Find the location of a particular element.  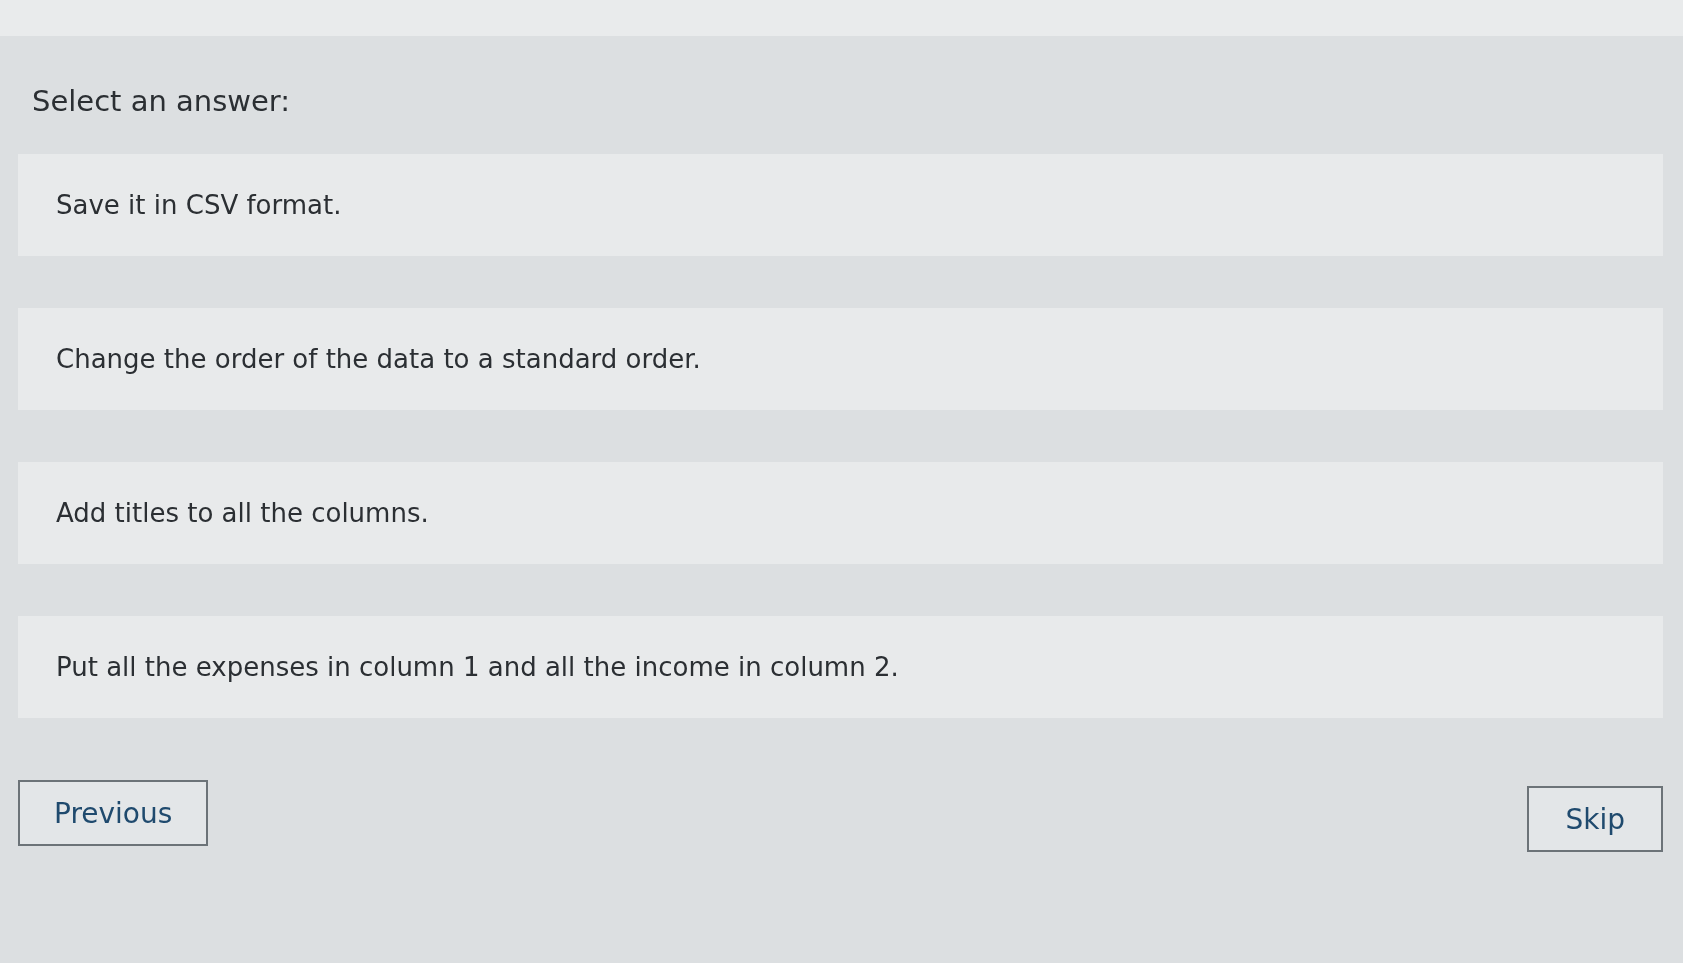

answer-option: Put all the expenses in column 1 and all the income in column 2. is located at coordinates (840, 667).